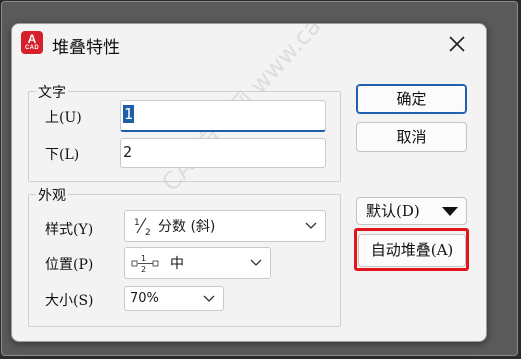  I want to click on upper-value: 1, so click(129, 114).